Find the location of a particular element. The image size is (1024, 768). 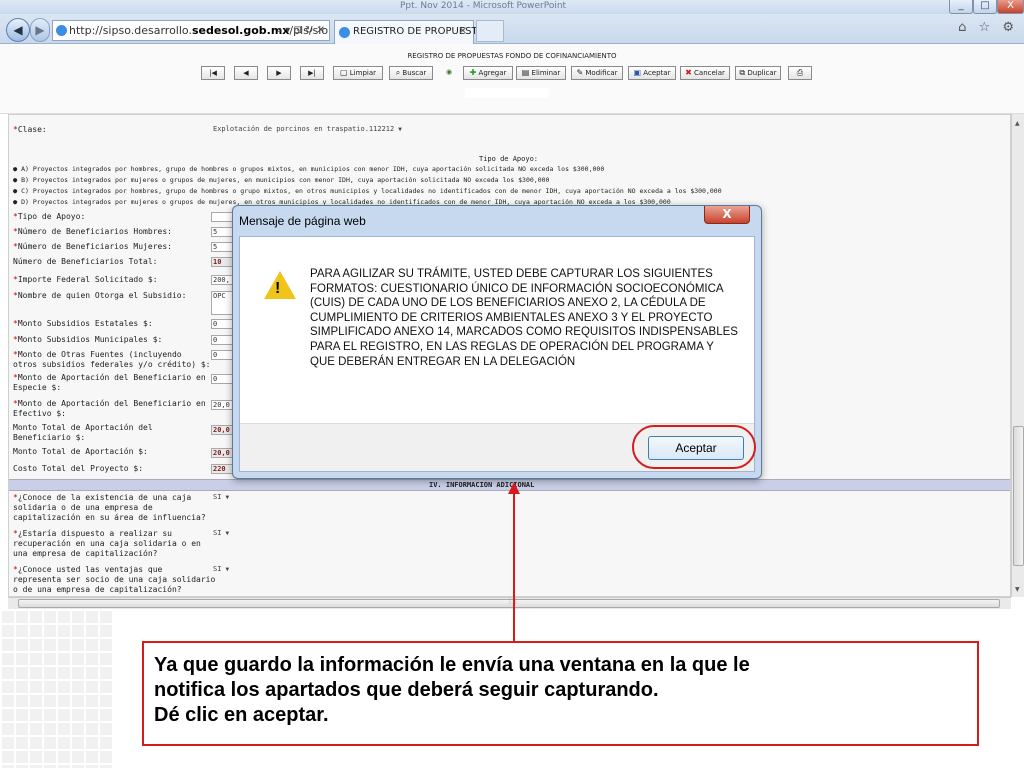

modificar-label: Modificar is located at coordinates (601, 73).